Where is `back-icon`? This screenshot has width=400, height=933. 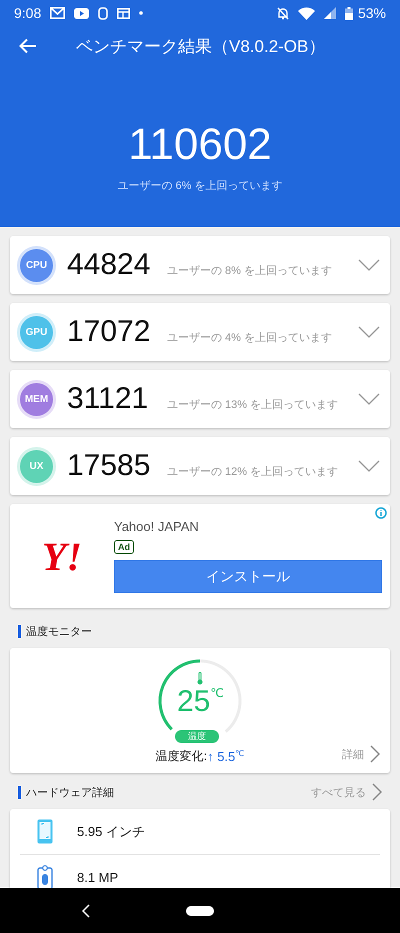
back-icon is located at coordinates (86, 911).